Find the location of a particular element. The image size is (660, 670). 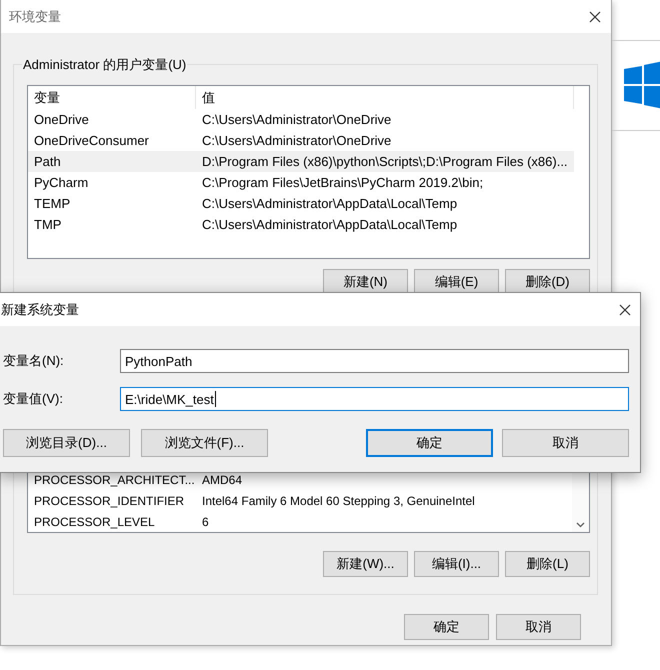

variable-name: PROCESSOR_LEVEL is located at coordinates (94, 521).